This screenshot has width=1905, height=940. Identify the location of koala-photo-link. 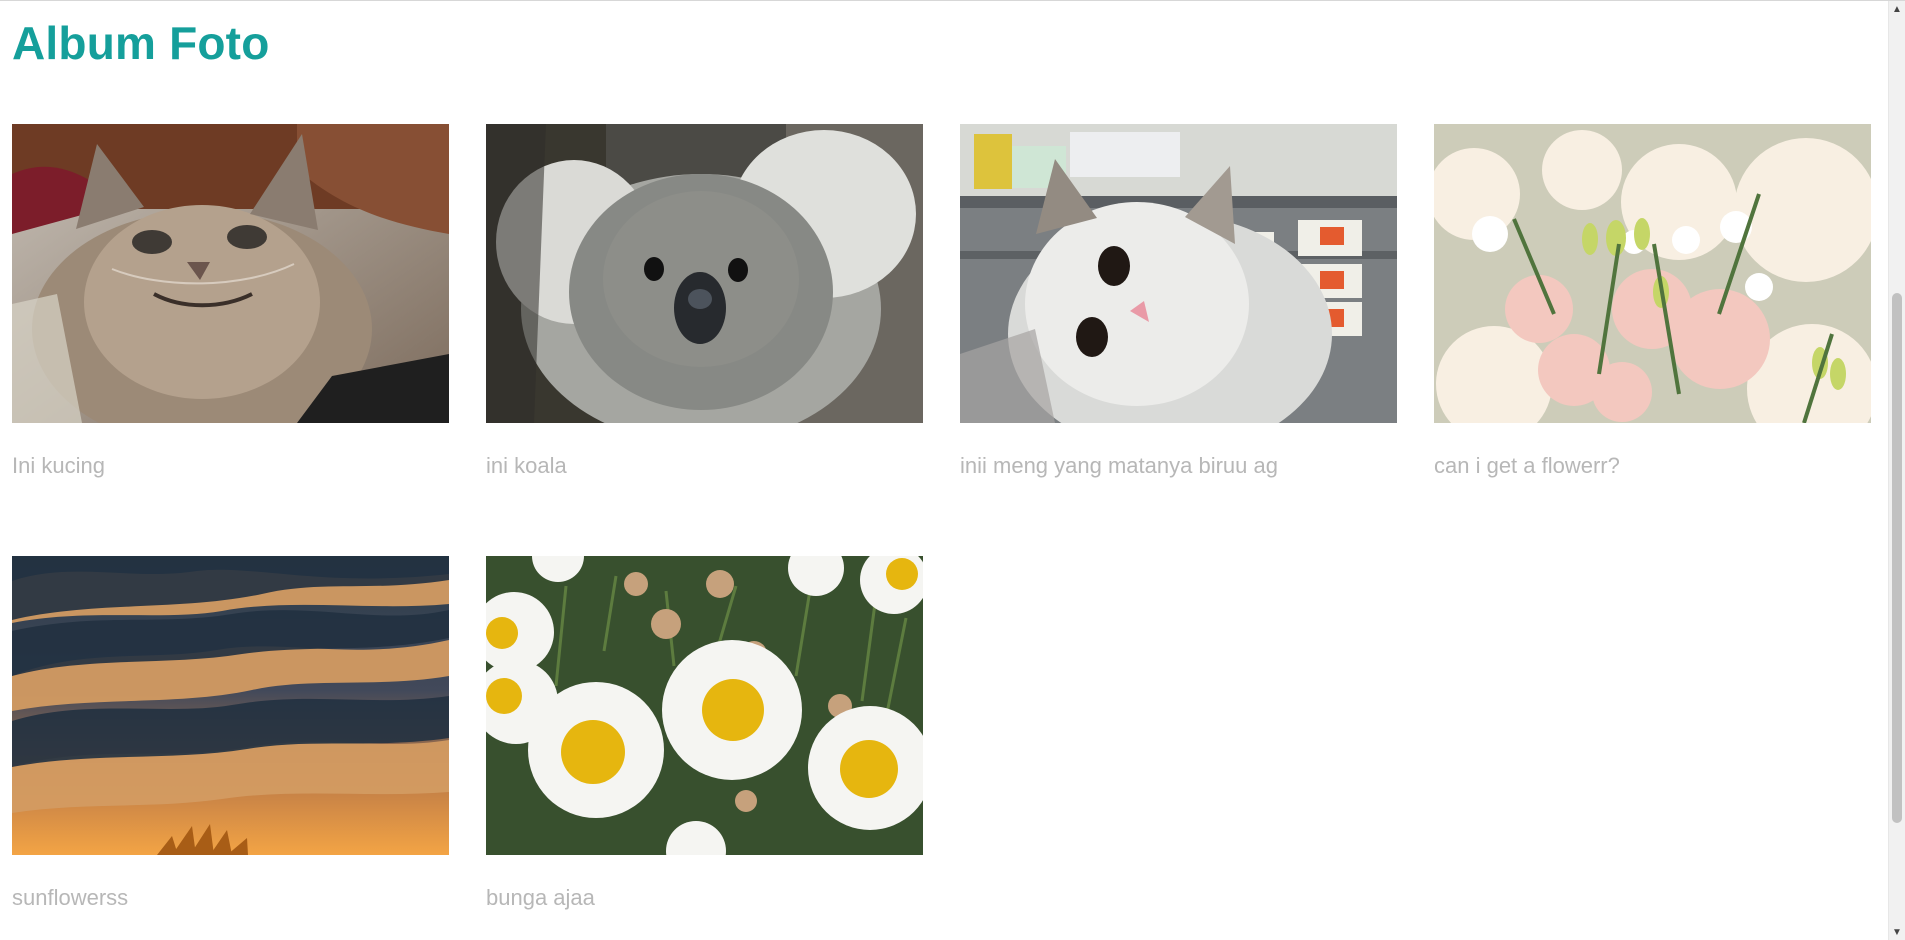
(704, 273).